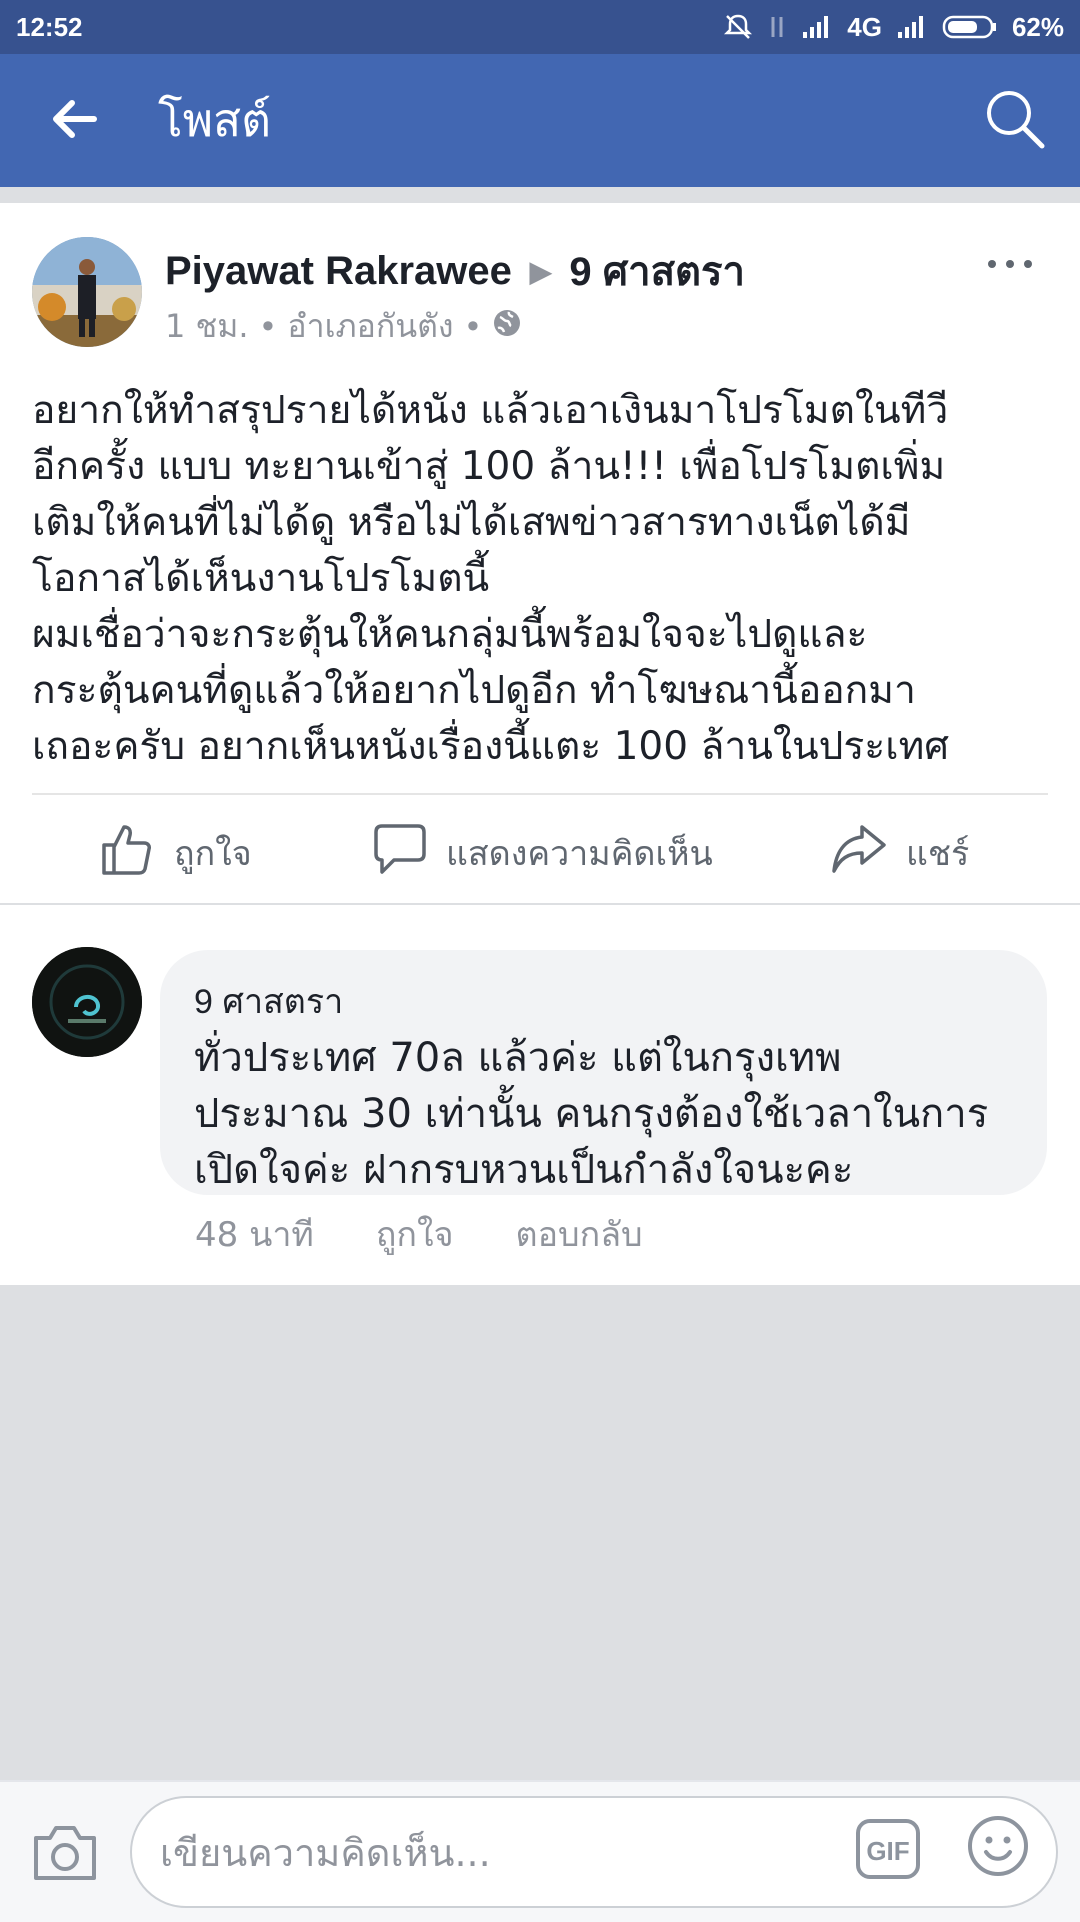 The width and height of the screenshot is (1080, 1922). Describe the element at coordinates (777, 27) in the screenshot. I see `data-transfer-icon` at that location.